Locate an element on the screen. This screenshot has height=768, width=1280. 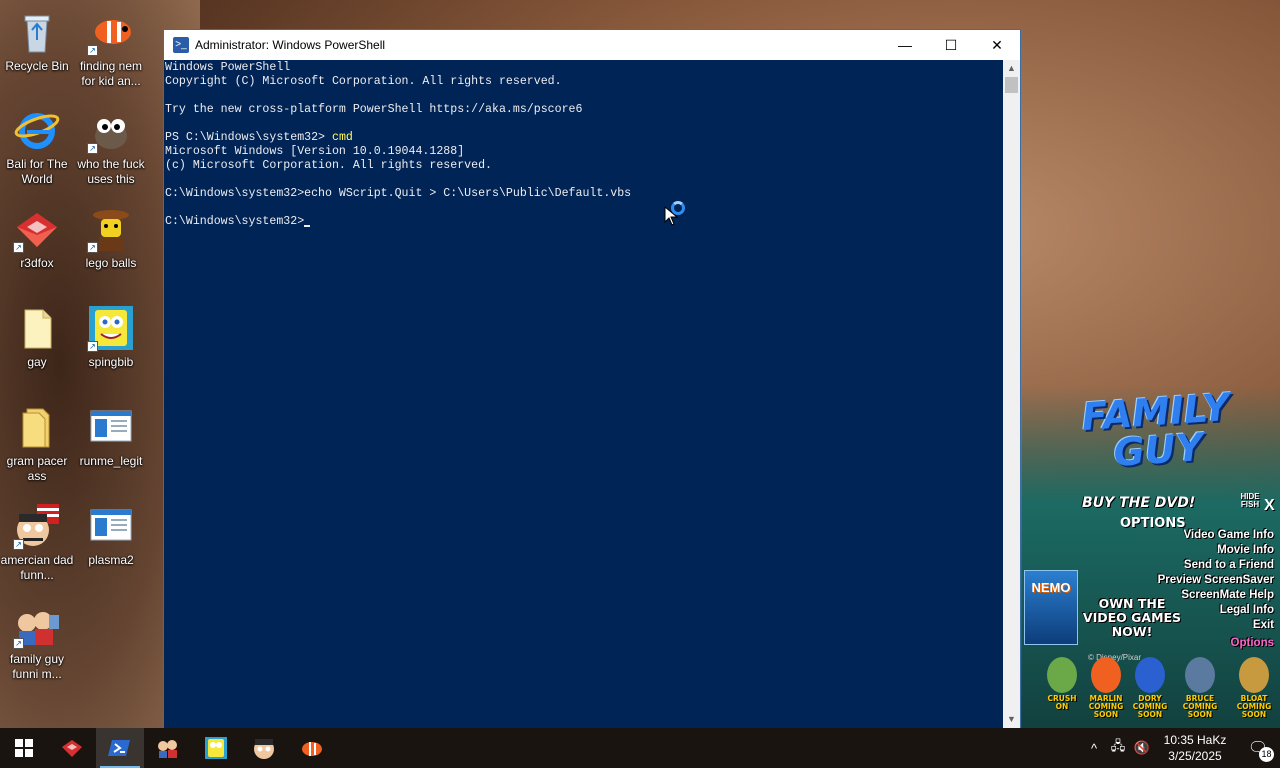
file-icon is located at coordinates (37, 328).